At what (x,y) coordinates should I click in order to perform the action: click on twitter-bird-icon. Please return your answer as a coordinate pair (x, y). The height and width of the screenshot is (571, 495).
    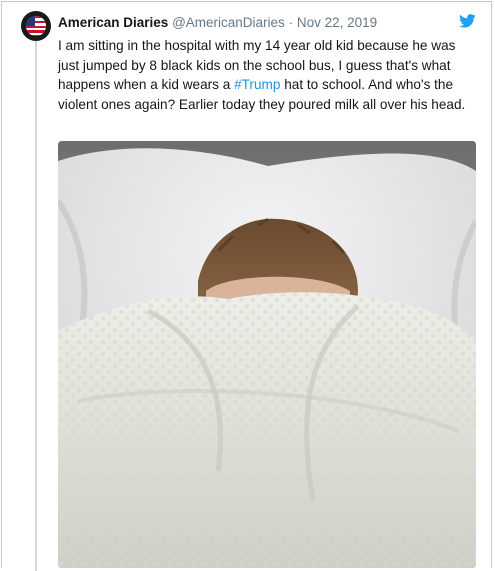
    Looking at the image, I should click on (467, 21).